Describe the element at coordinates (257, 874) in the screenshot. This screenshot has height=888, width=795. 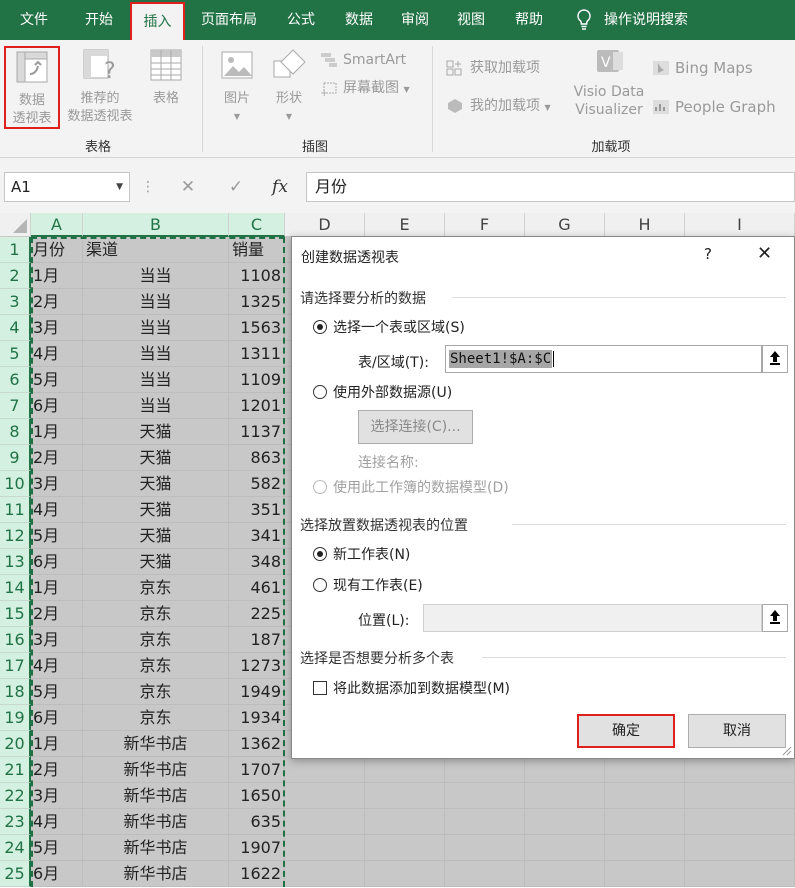
I see `table-cell: 1622` at that location.